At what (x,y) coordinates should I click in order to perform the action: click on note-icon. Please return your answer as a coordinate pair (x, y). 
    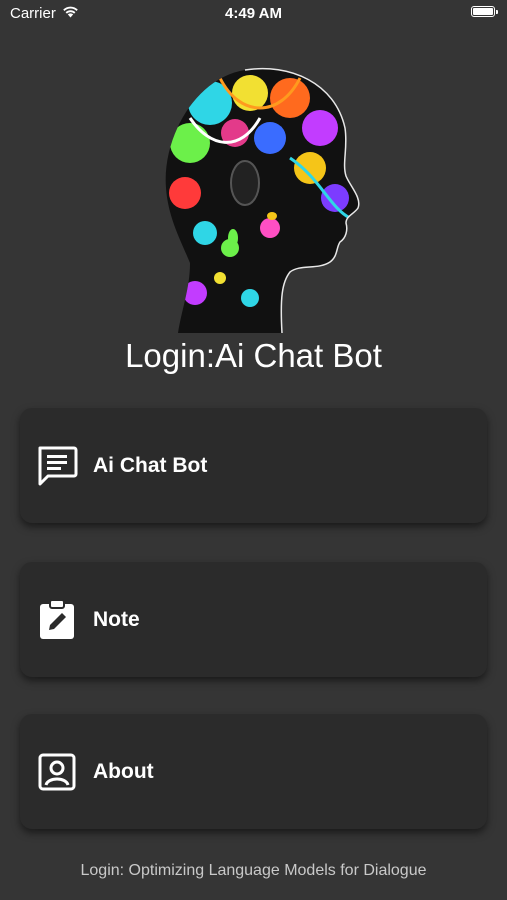
    Looking at the image, I should click on (57, 620).